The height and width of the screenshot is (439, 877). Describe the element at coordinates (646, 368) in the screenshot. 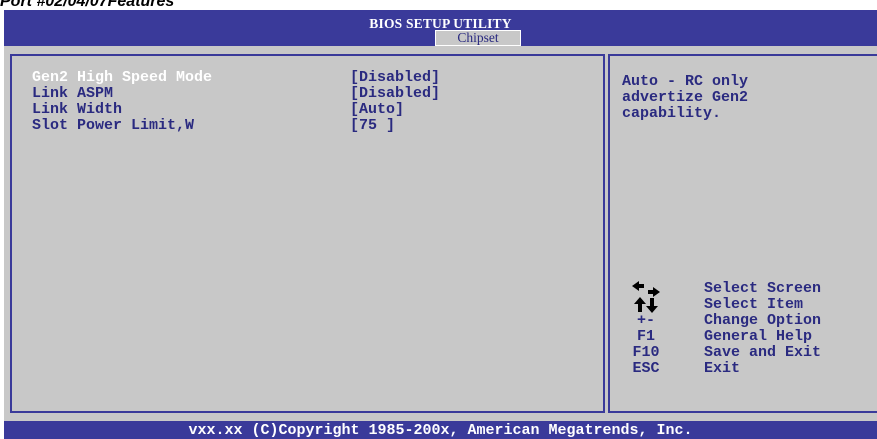

I see `legend-key: ESC` at that location.